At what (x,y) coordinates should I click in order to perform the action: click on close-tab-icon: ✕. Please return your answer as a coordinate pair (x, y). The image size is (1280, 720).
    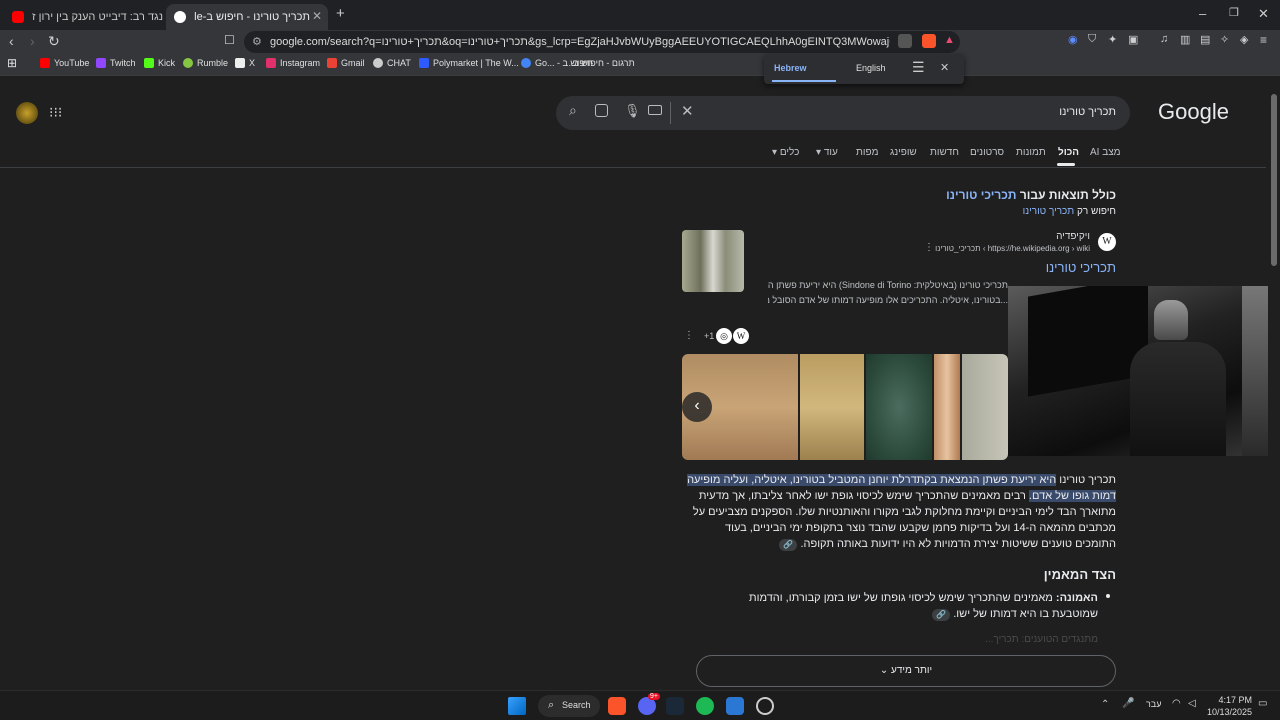
    Looking at the image, I should click on (317, 16).